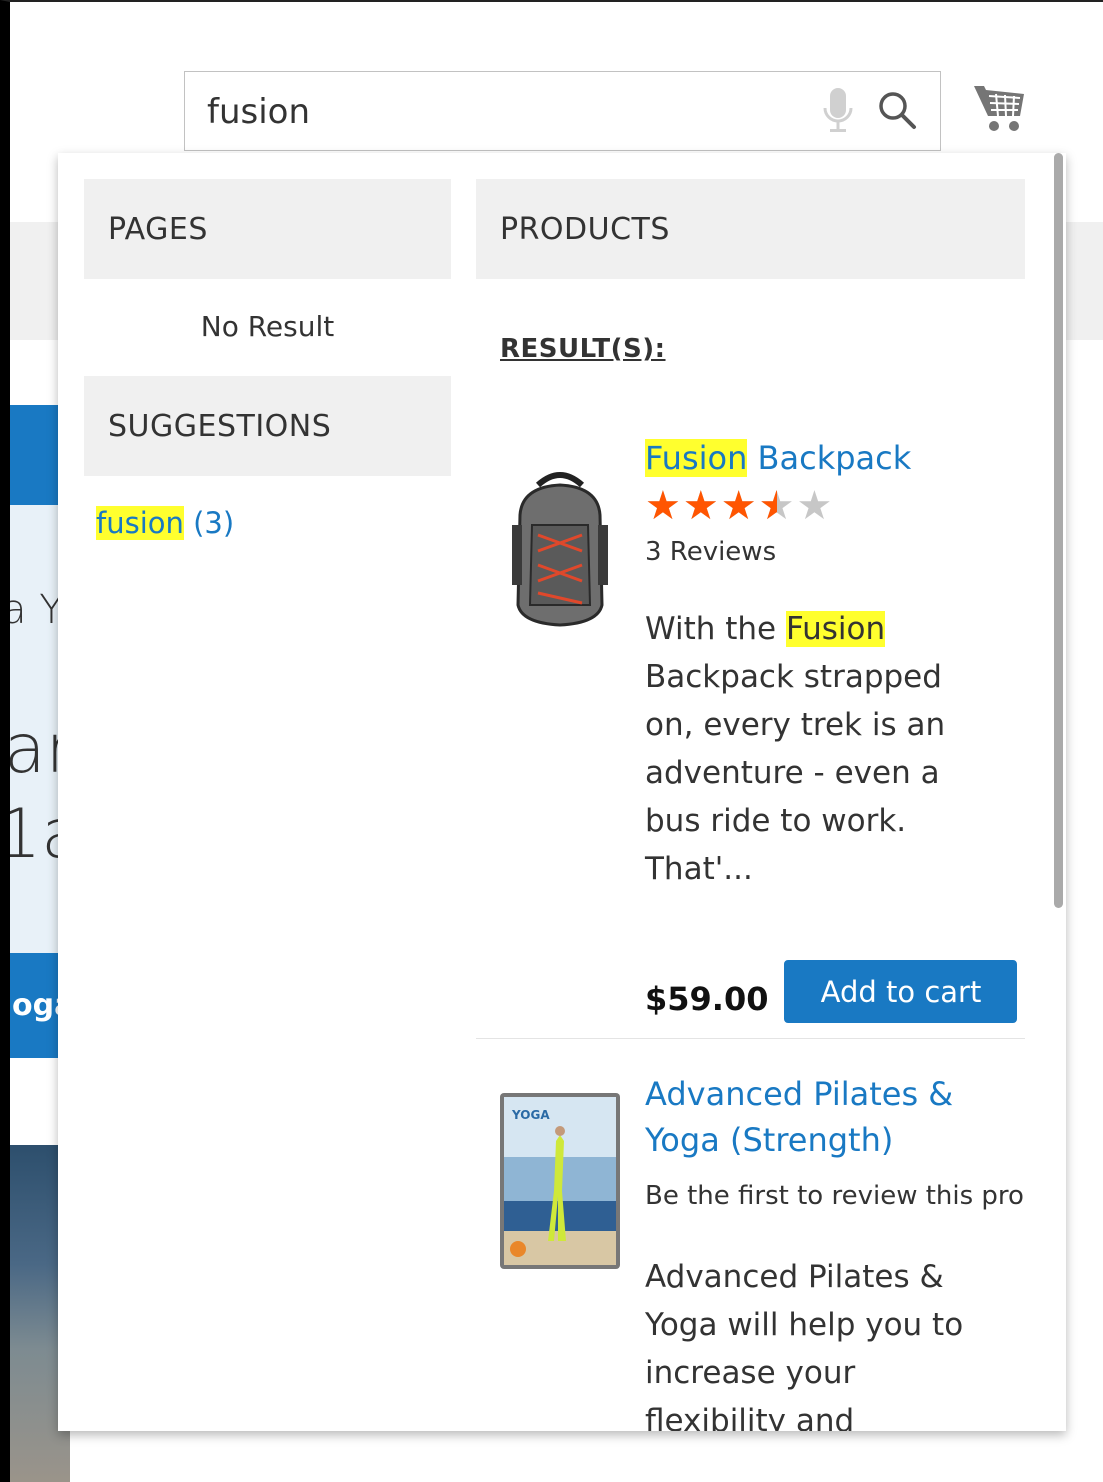  I want to click on suggestion-item: fusion (3), so click(267, 523).